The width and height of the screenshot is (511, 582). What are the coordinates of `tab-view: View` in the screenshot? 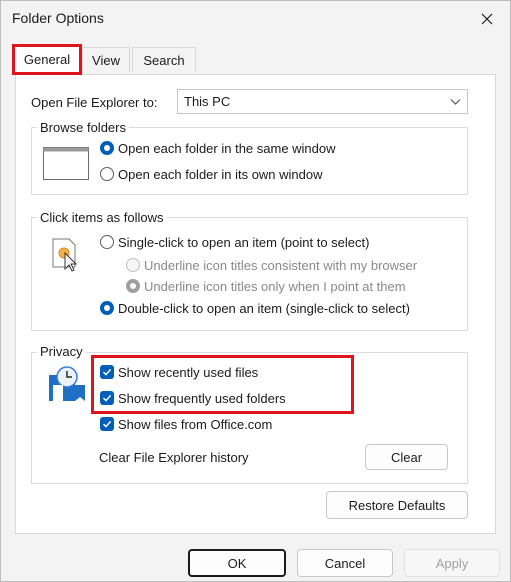 It's located at (106, 59).